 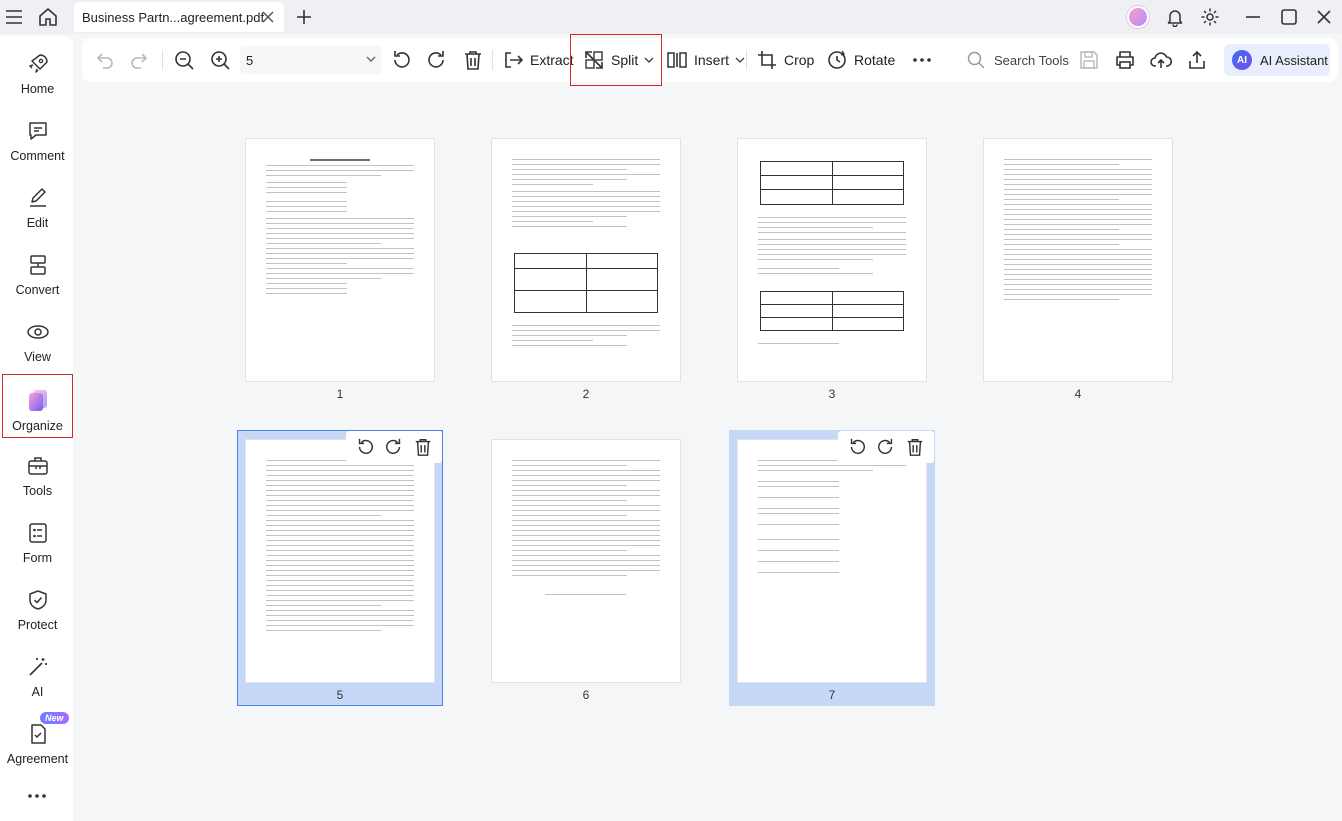 I want to click on zoom-in-icon, so click(x=220, y=60).